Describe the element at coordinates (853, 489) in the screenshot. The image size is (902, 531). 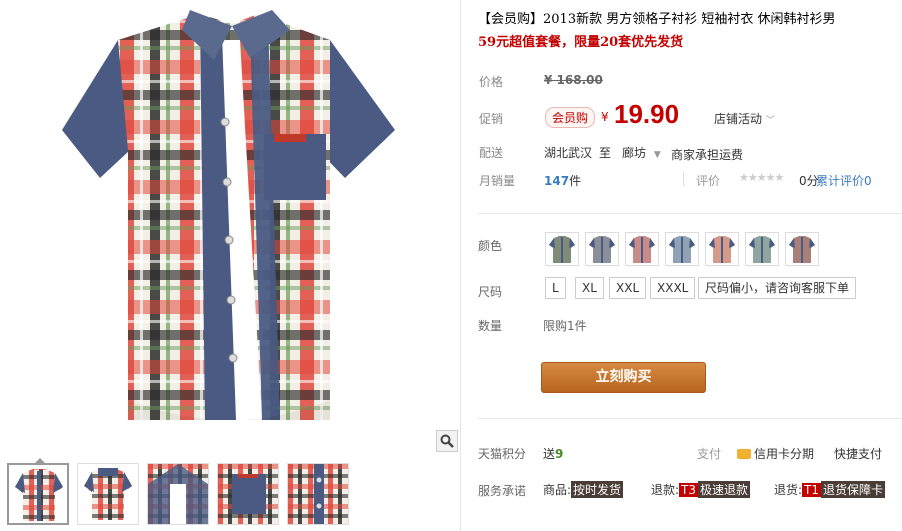
I see `return-card-tag: 退货保障卡` at that location.